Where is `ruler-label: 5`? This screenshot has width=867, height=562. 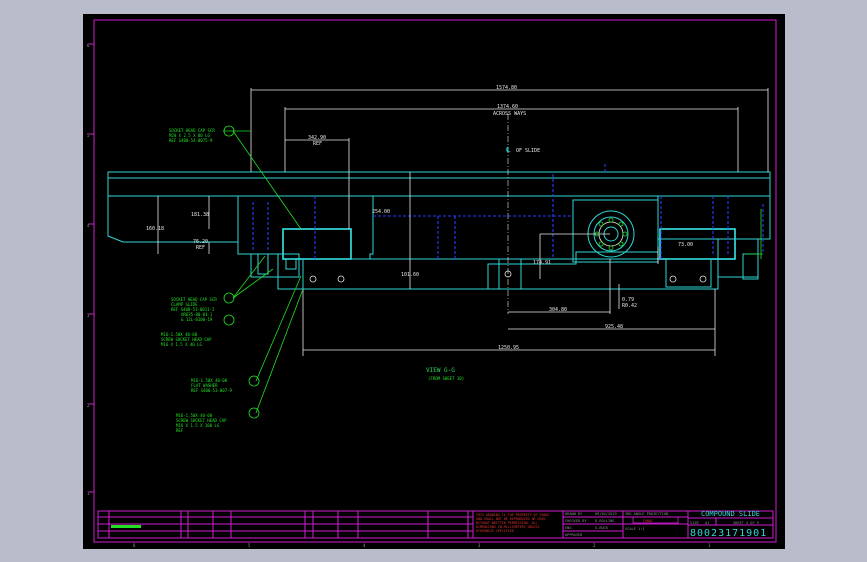
ruler-label: 5 is located at coordinates (249, 545).